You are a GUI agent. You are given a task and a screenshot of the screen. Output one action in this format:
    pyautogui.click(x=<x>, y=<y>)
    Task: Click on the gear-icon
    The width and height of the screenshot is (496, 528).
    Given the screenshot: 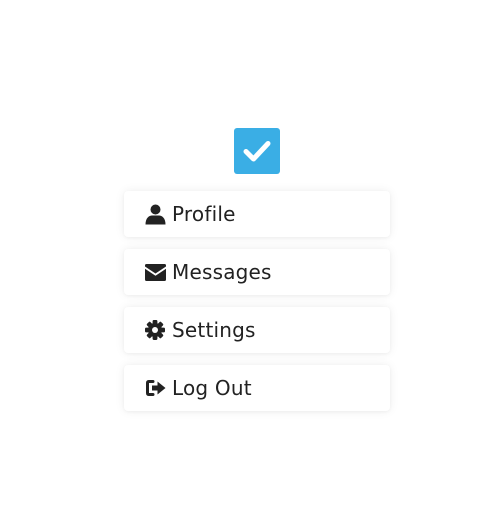 What is the action you would take?
    pyautogui.click(x=156, y=330)
    